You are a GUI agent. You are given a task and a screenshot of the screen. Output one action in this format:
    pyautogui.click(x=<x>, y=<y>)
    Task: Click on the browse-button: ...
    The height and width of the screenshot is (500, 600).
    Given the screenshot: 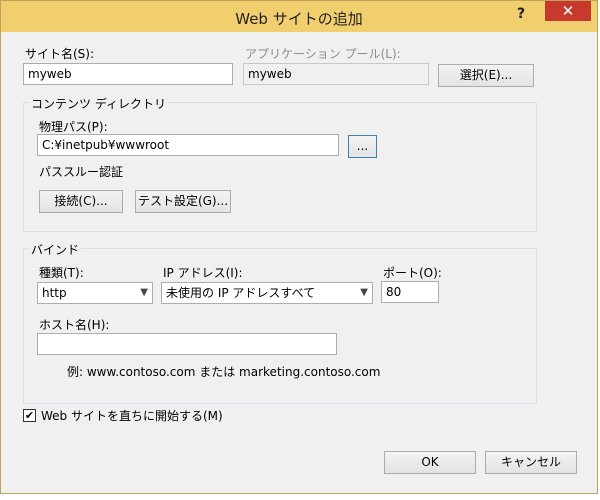 What is the action you would take?
    pyautogui.click(x=362, y=146)
    